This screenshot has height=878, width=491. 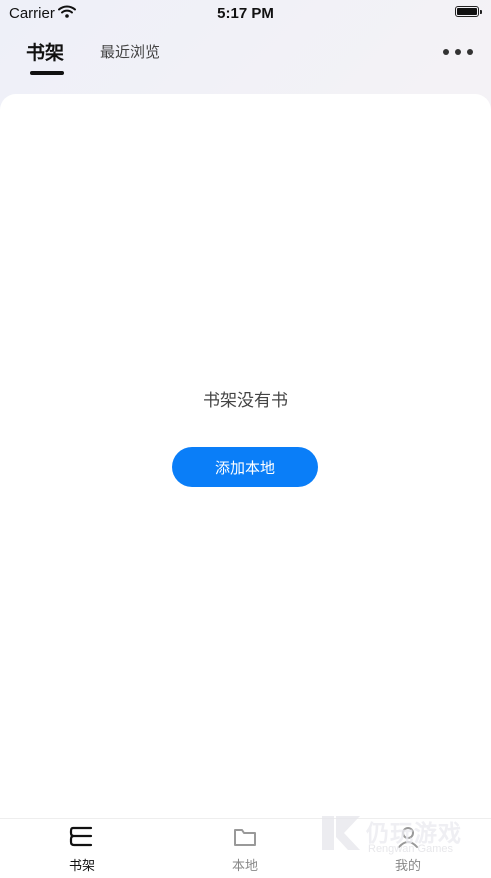 I want to click on nav-item-bookshelf: 书架, so click(x=82, y=850).